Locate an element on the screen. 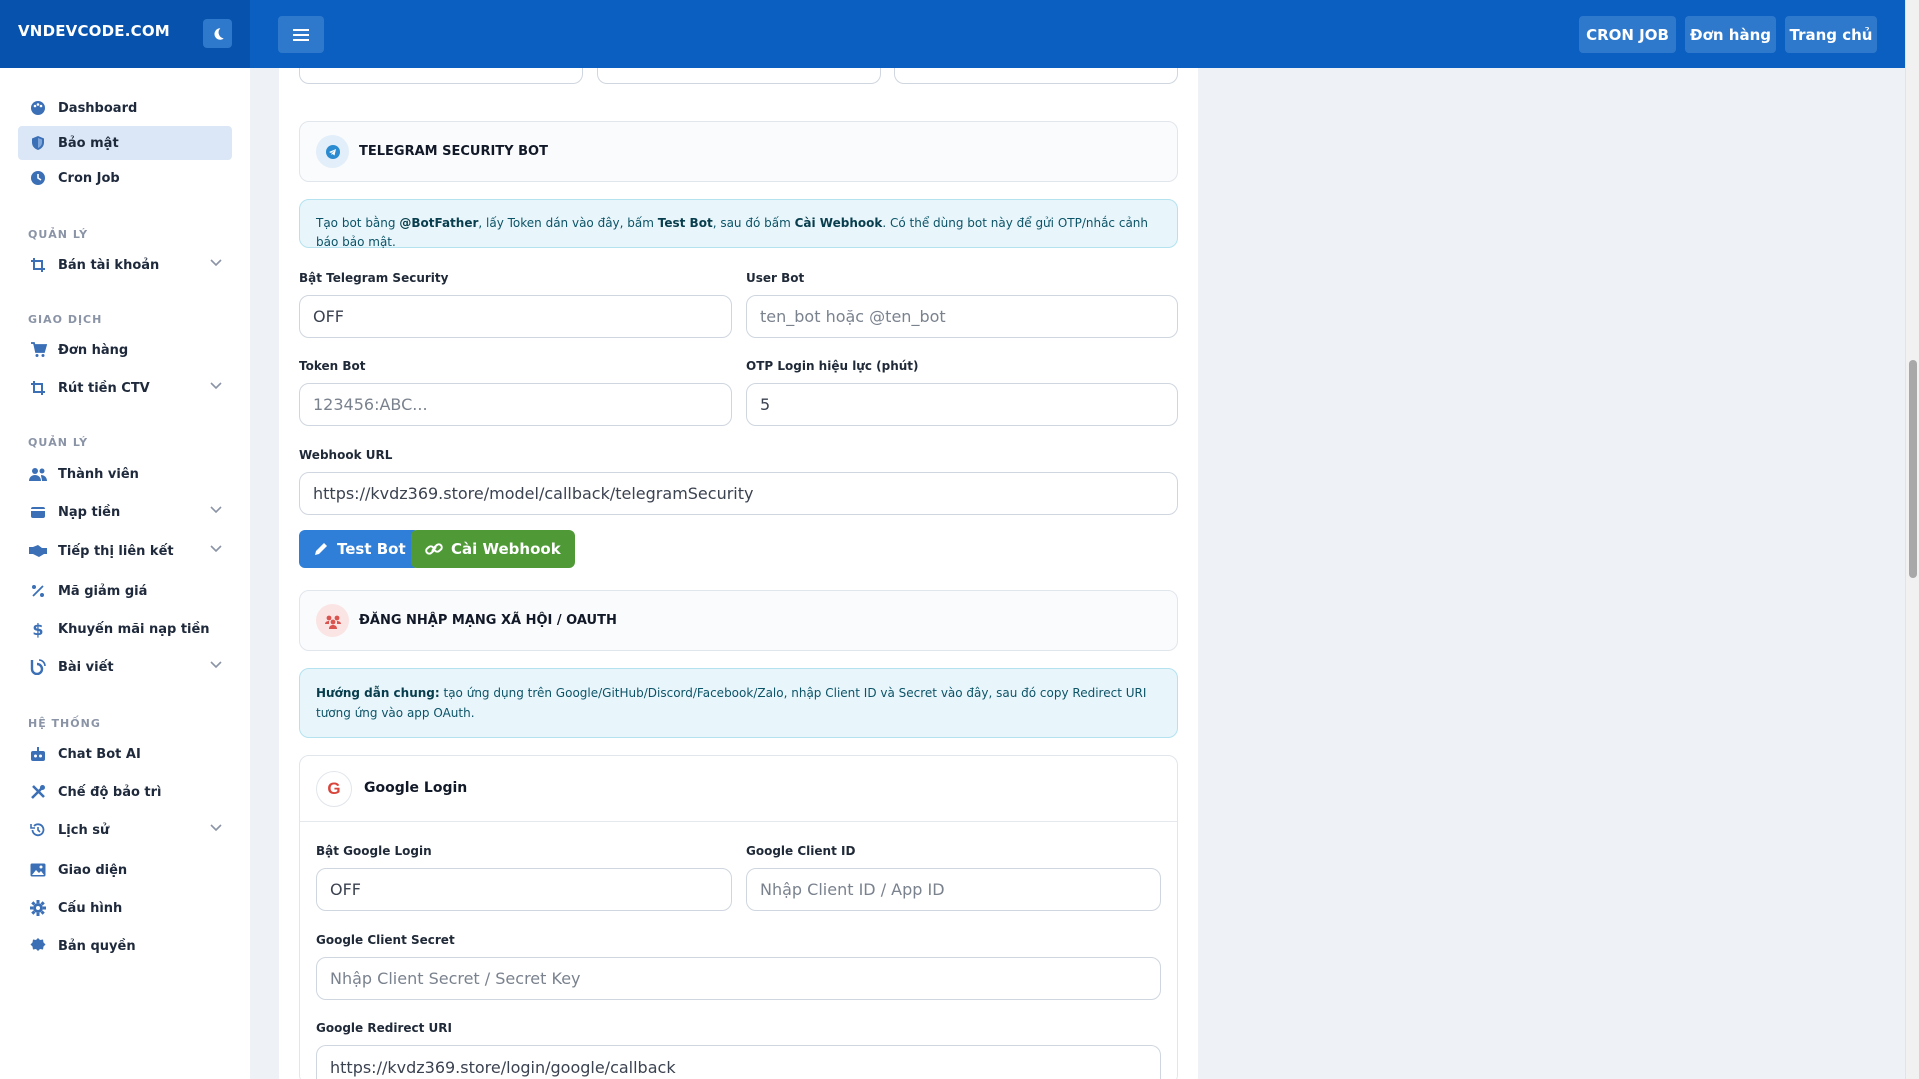 The width and height of the screenshot is (1919, 1079). user-bot-label: User Bot is located at coordinates (775, 278).